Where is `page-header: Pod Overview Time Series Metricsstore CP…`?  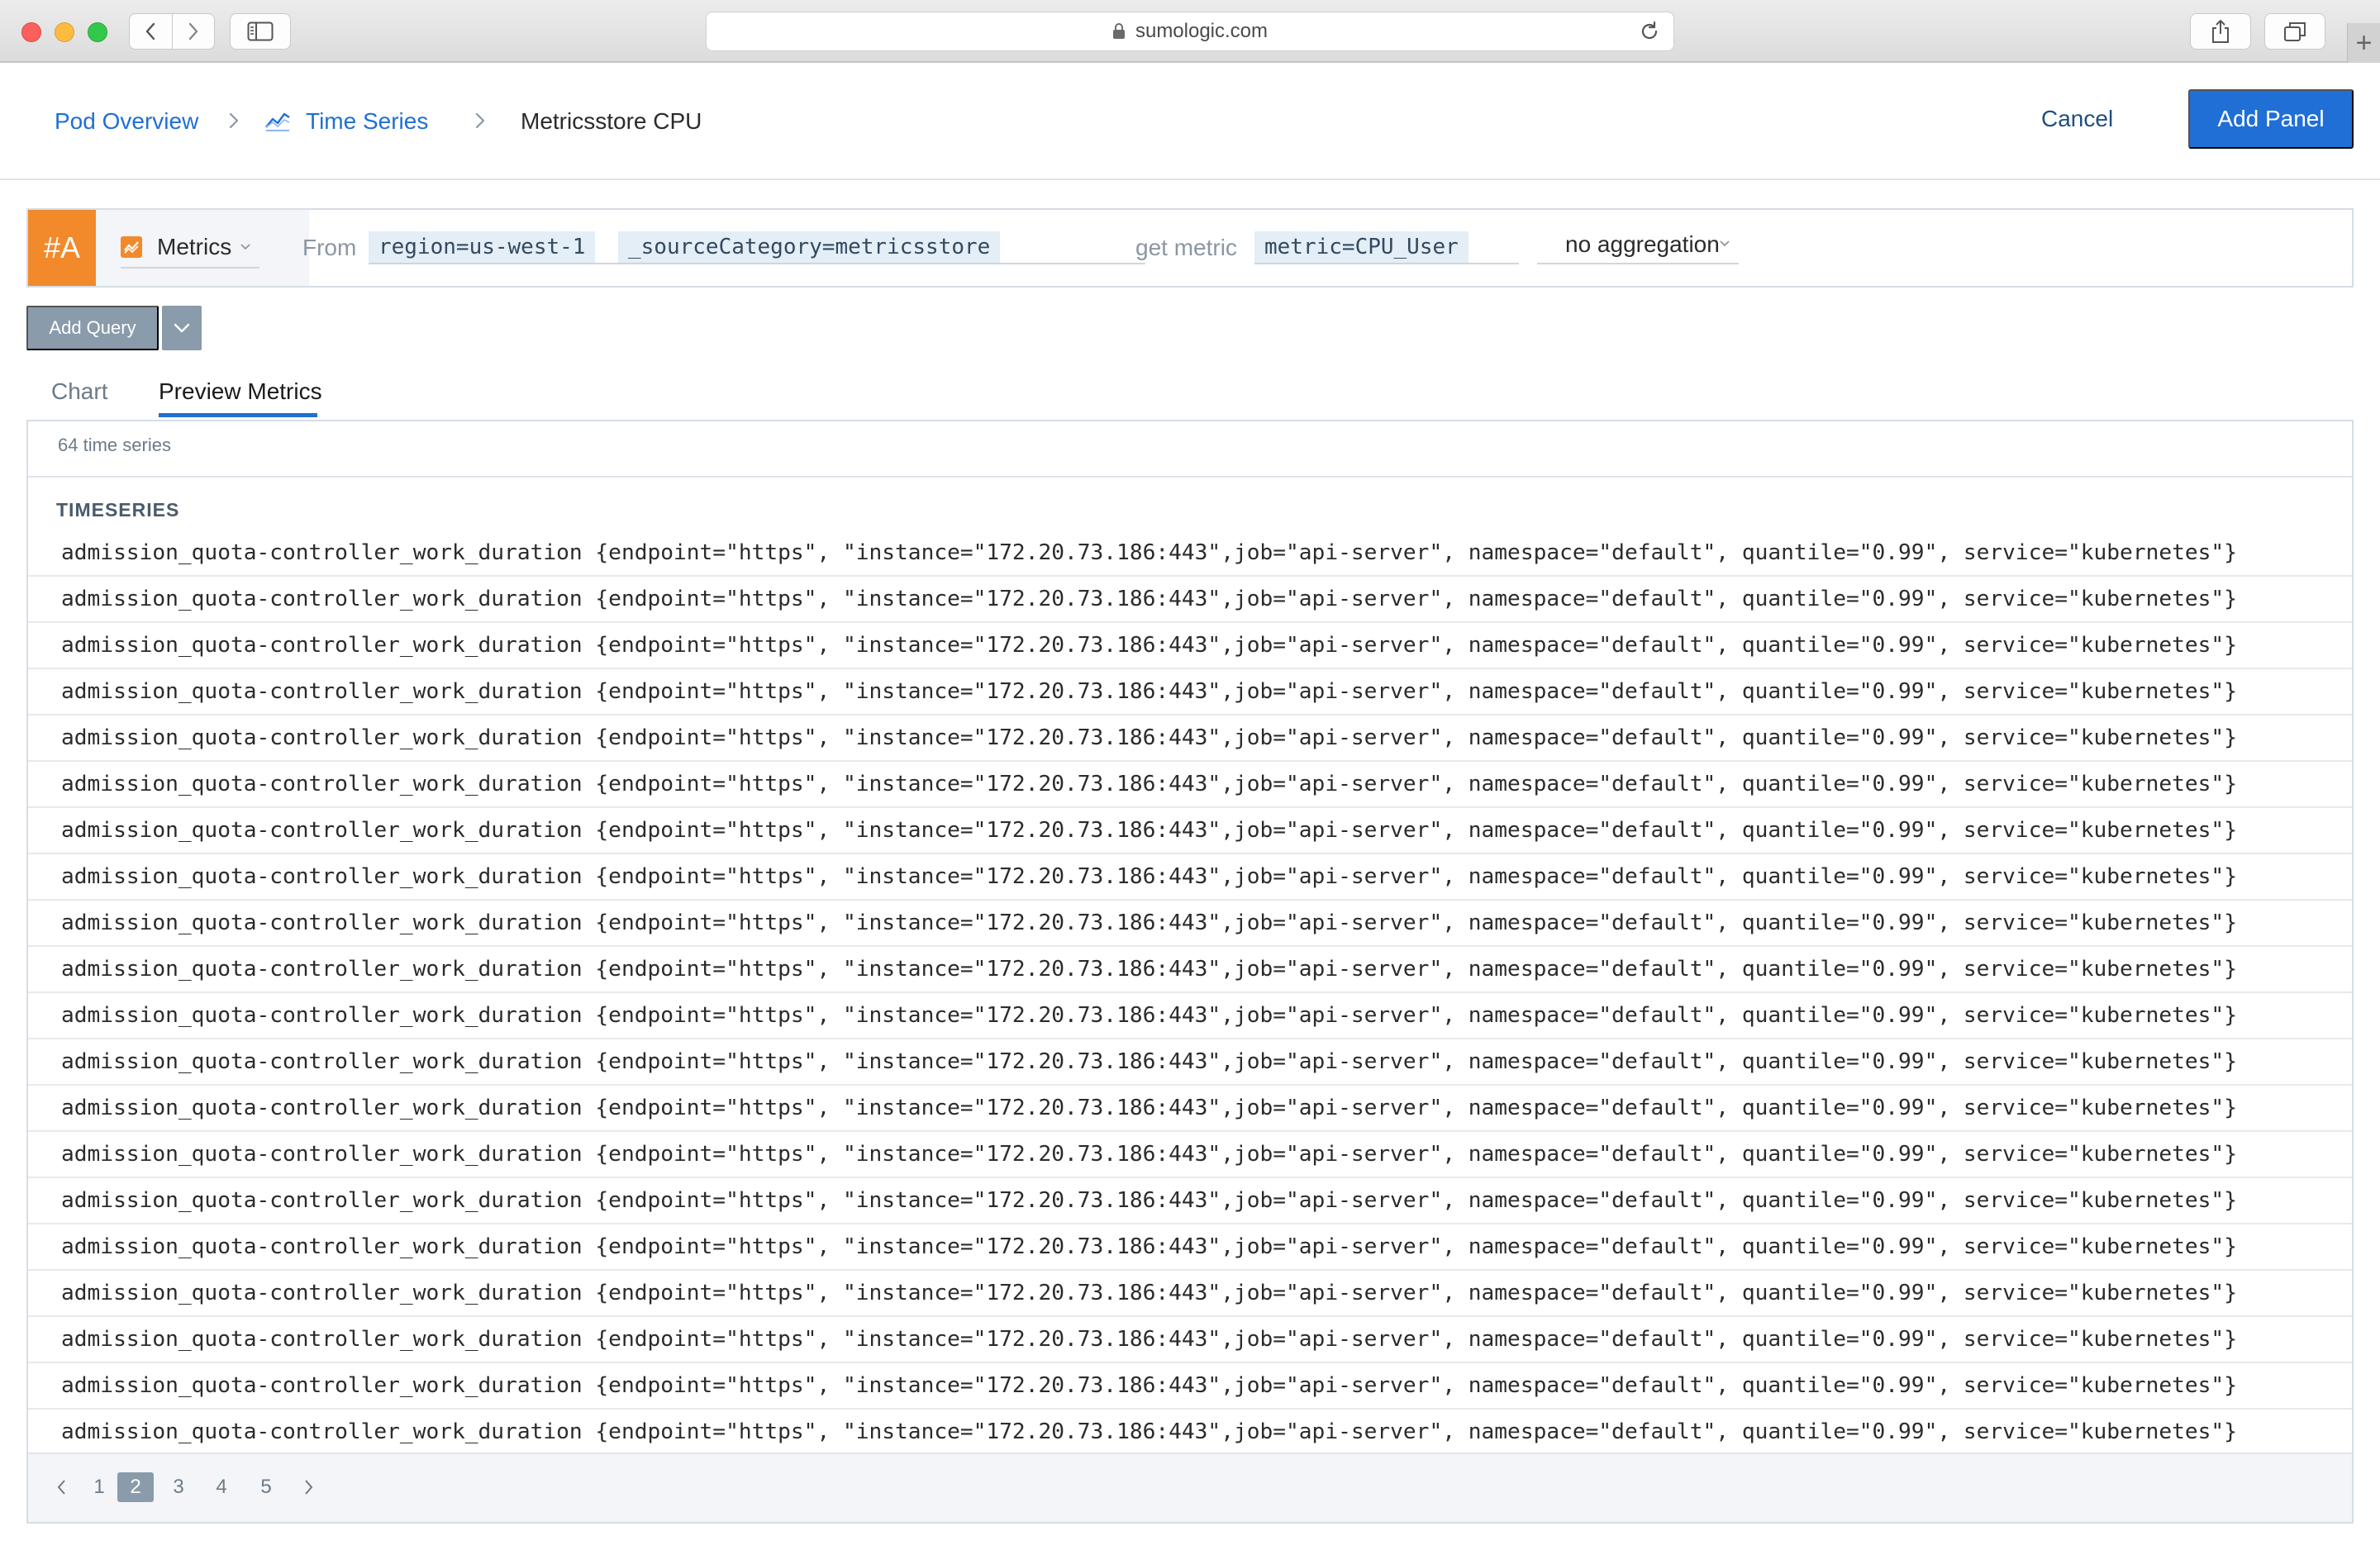 page-header: Pod Overview Time Series Metricsstore CP… is located at coordinates (1190, 122).